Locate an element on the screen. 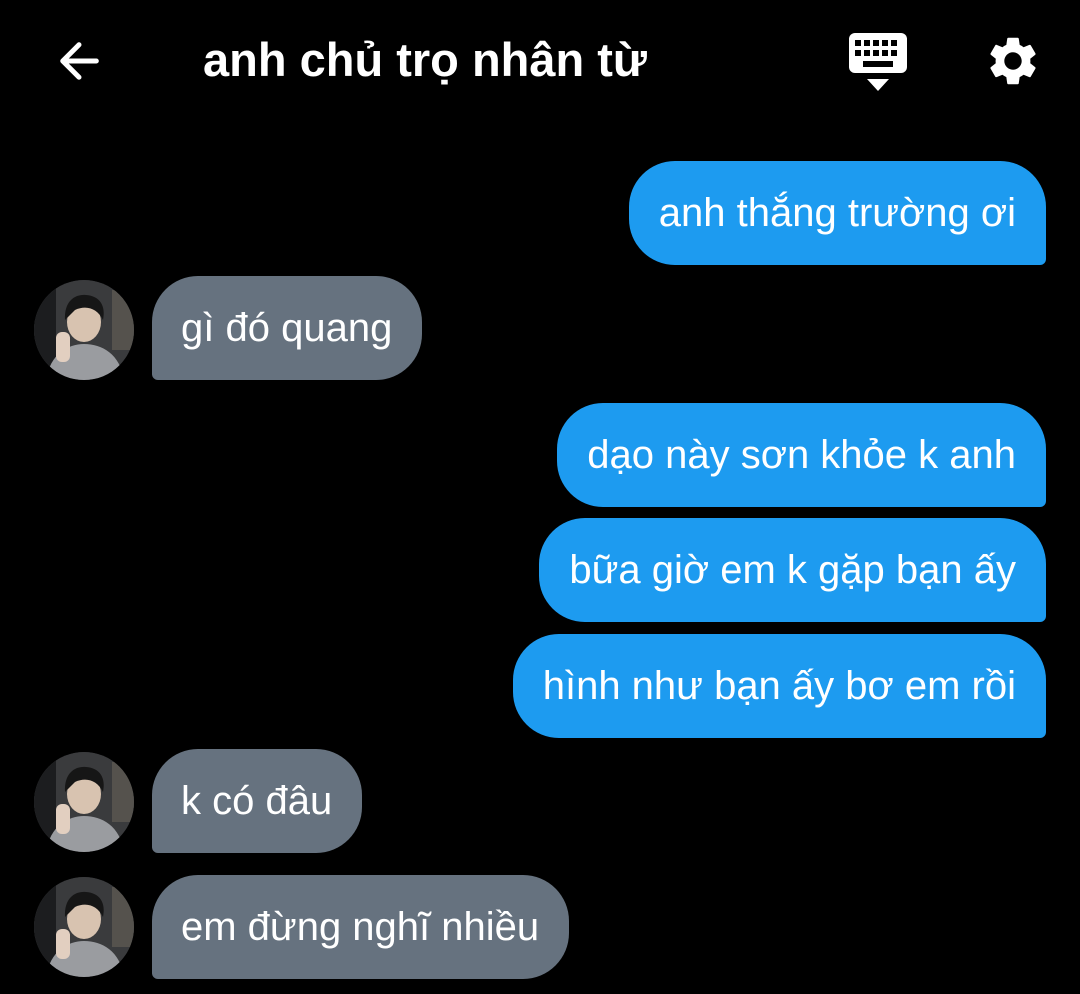 The height and width of the screenshot is (994, 1080). message-text: dạo này sơn khỏe k anh is located at coordinates (801, 454).